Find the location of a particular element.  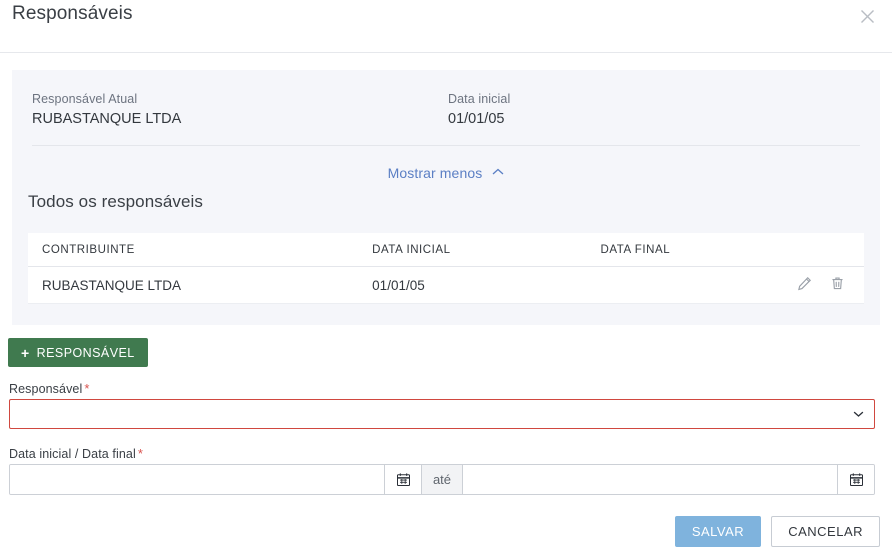

page-title: Responsáveis is located at coordinates (72, 13).